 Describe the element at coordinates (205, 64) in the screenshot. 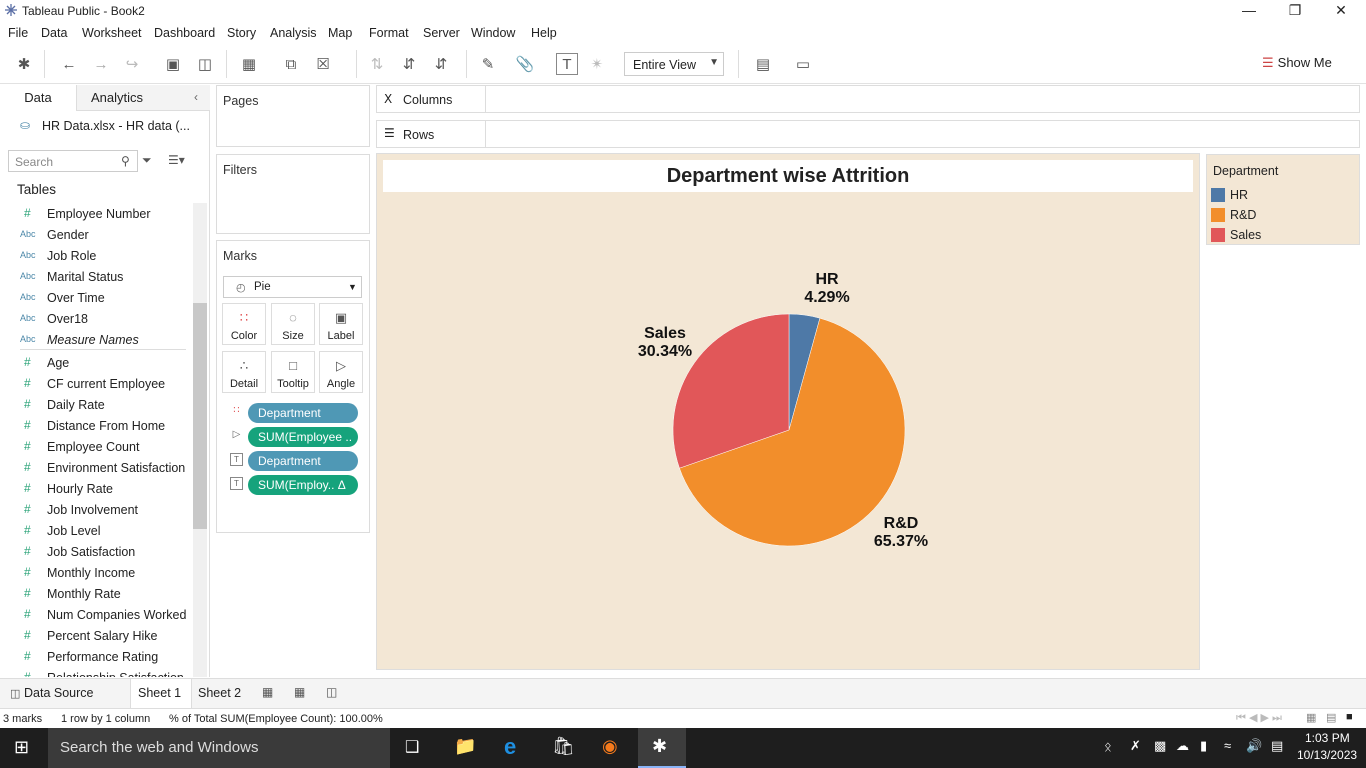

I see `new-datasource-icon: ◫` at that location.